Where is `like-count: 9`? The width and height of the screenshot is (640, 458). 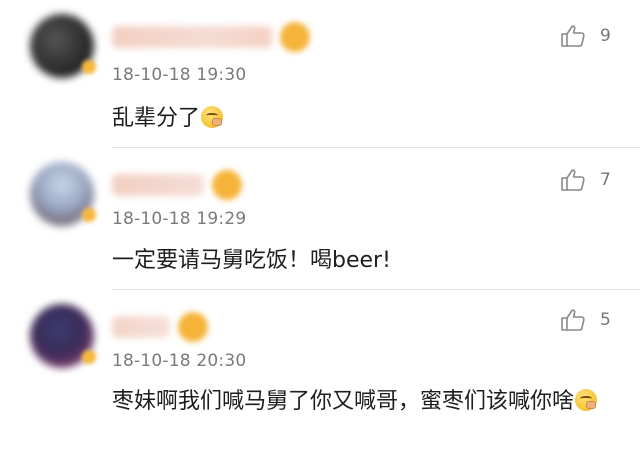
like-count: 9 is located at coordinates (605, 36).